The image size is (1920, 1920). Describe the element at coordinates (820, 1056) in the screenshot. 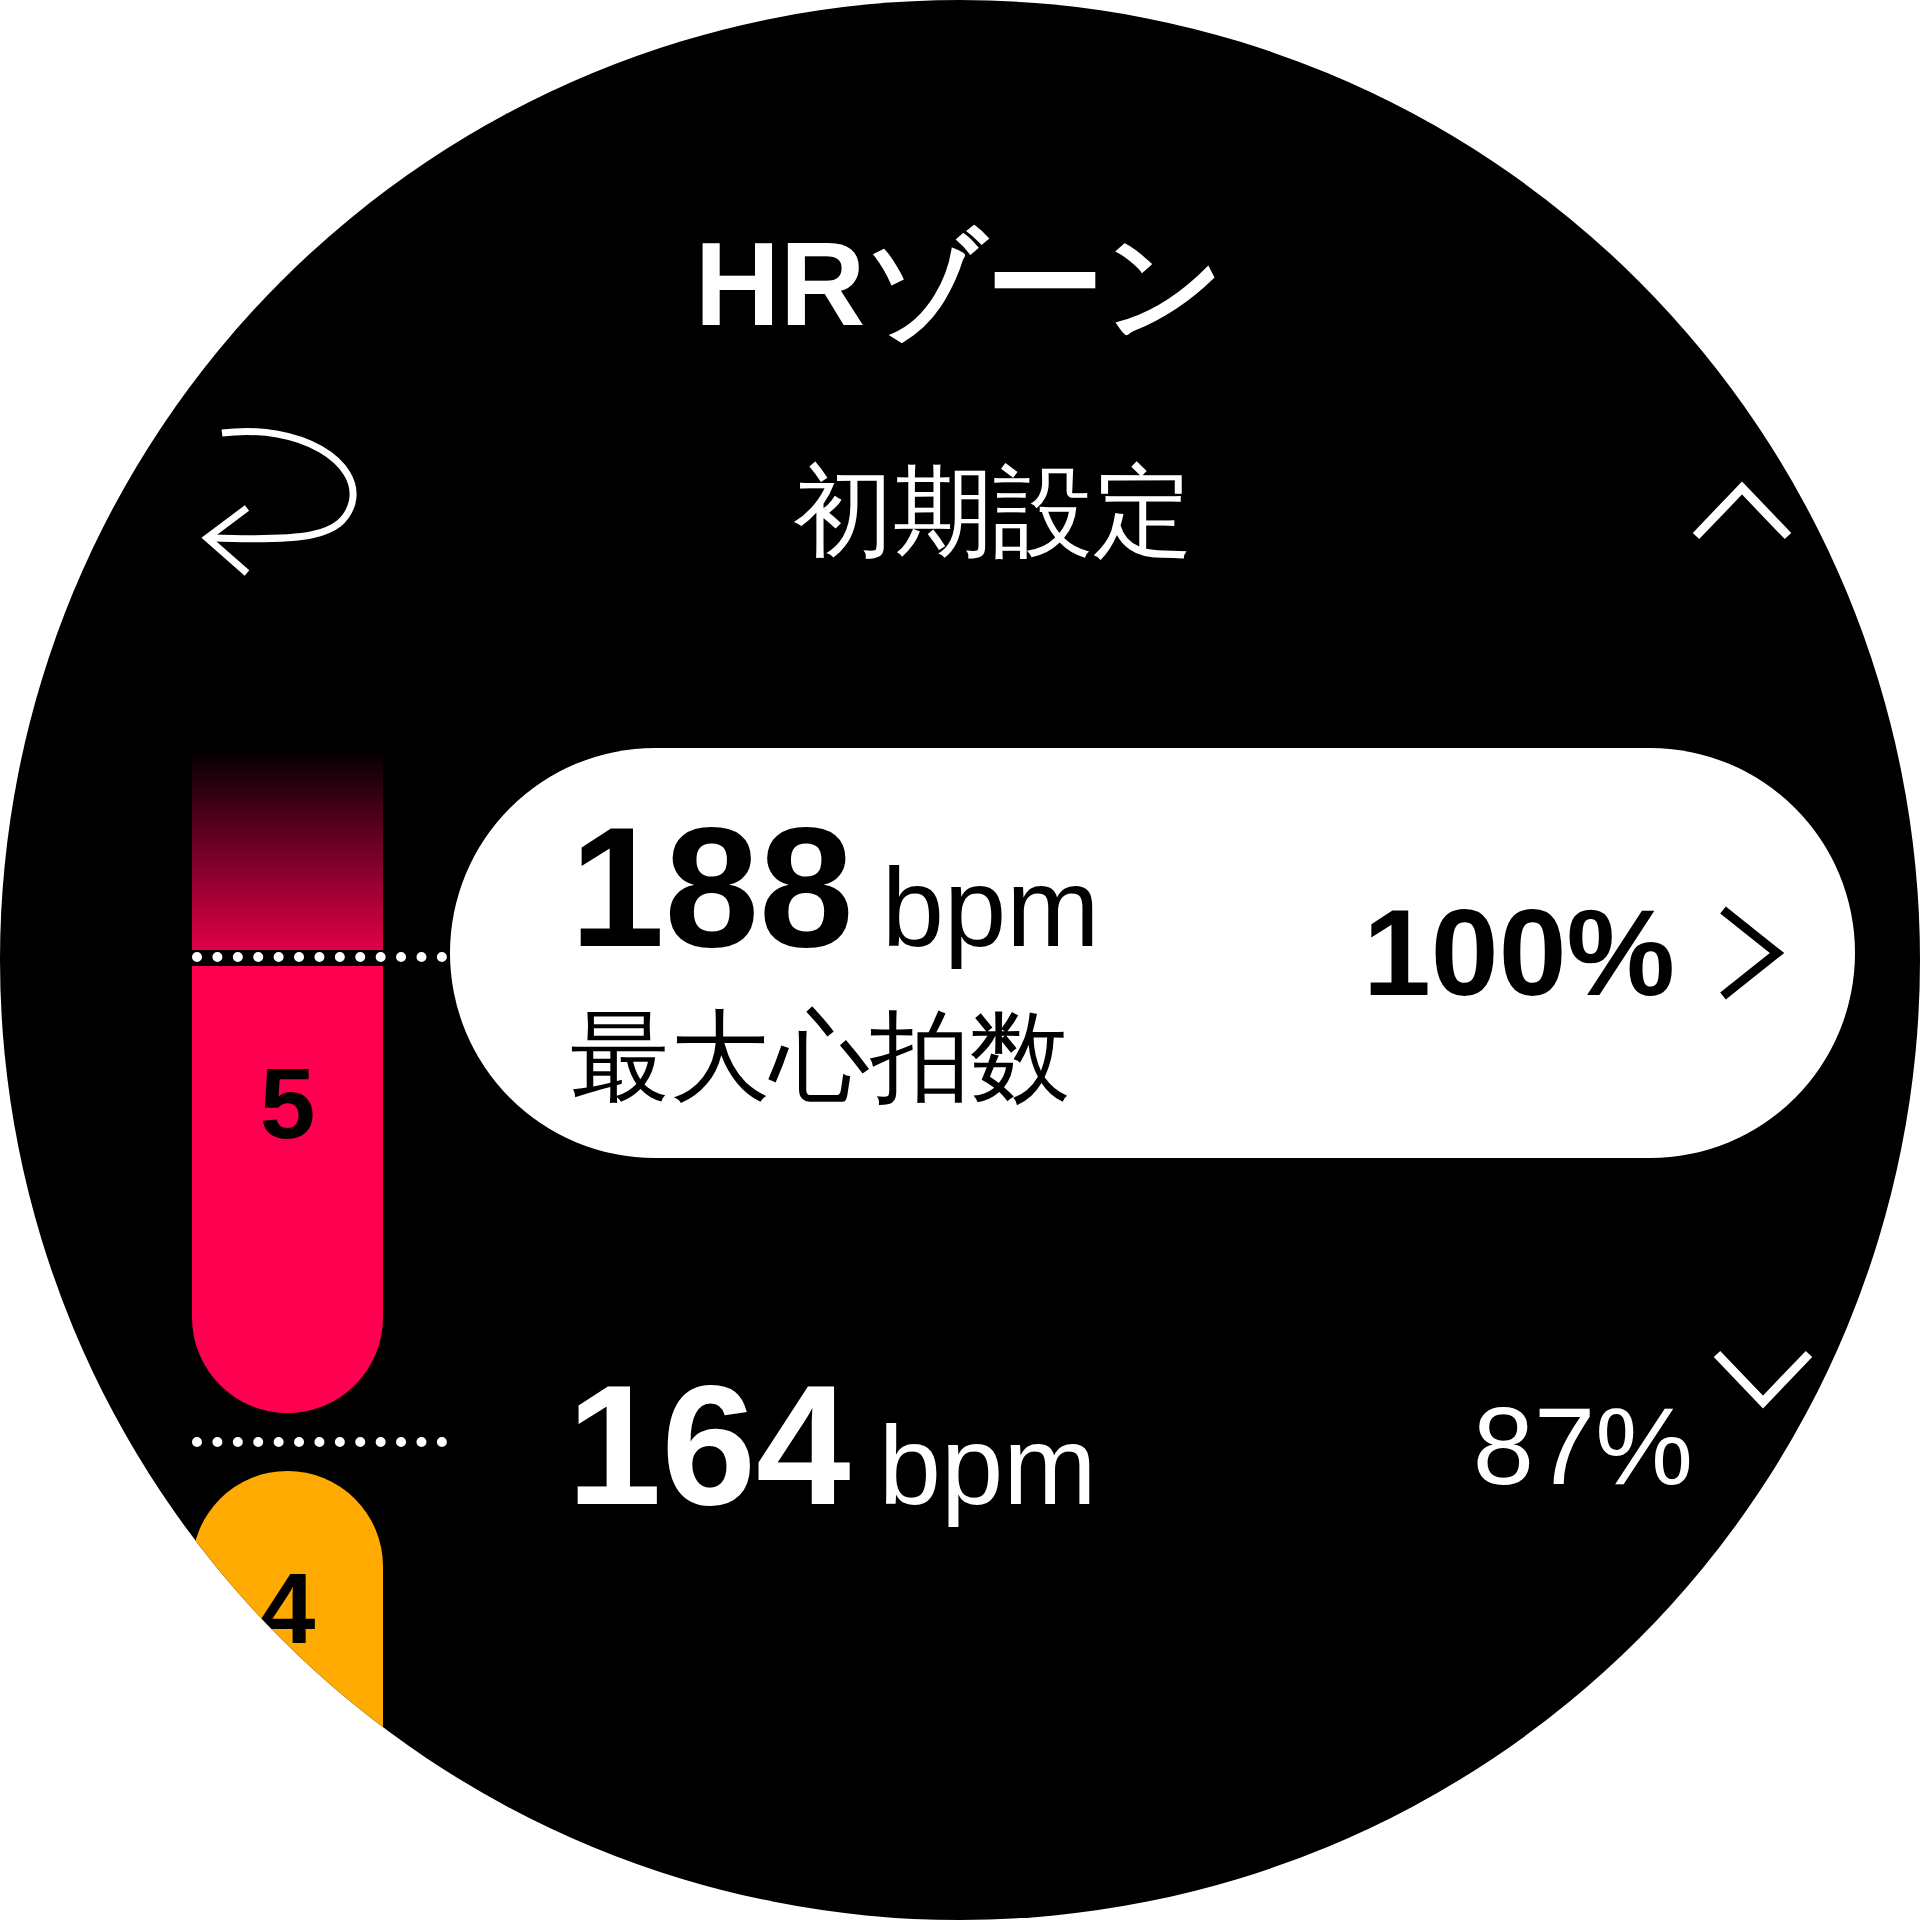

I see `zone-label: 最大心拍数` at that location.